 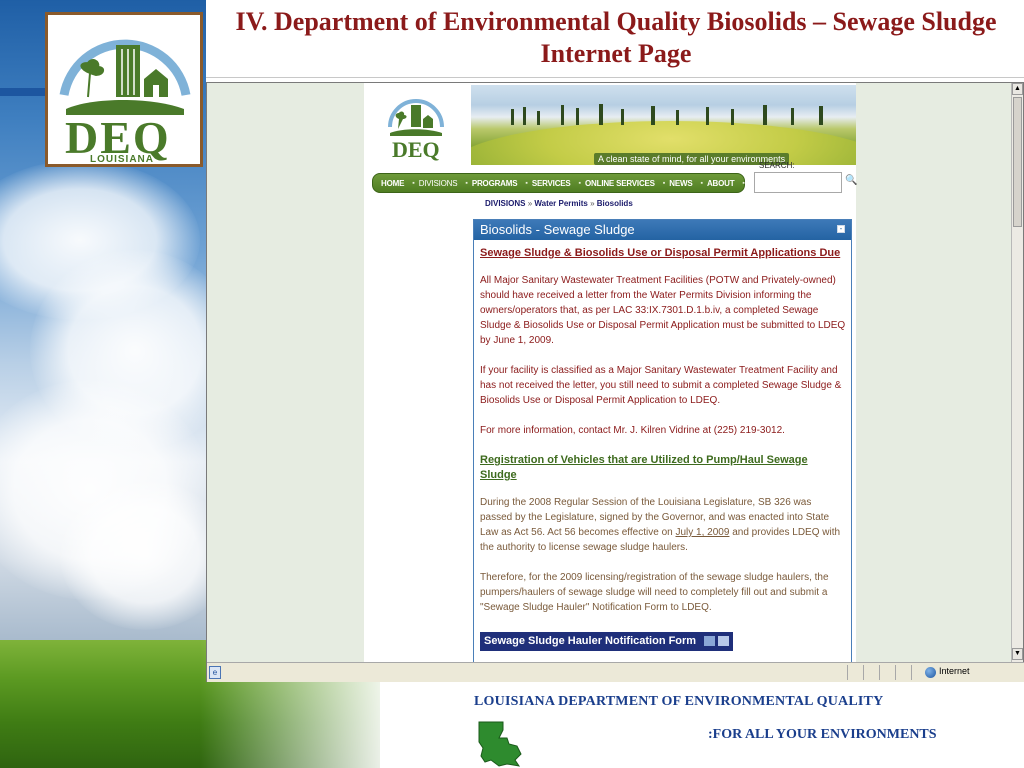 I want to click on breadcrumb-divisions: DIVISIONS, so click(x=505, y=203).